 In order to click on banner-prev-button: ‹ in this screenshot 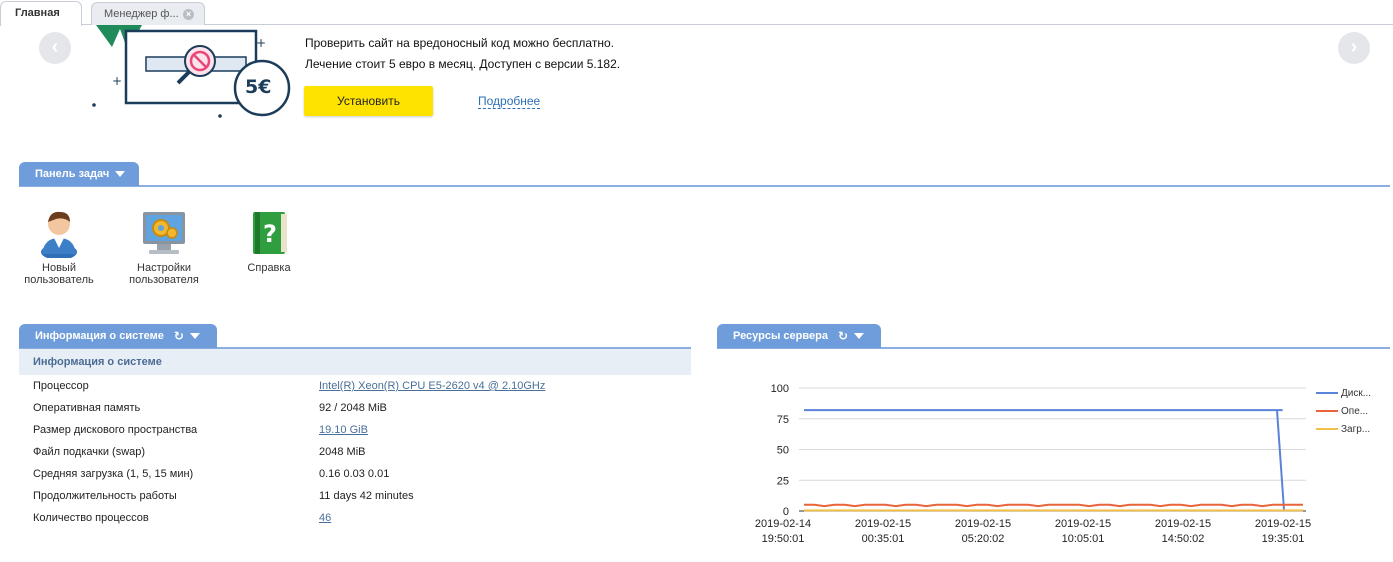, I will do `click(55, 48)`.